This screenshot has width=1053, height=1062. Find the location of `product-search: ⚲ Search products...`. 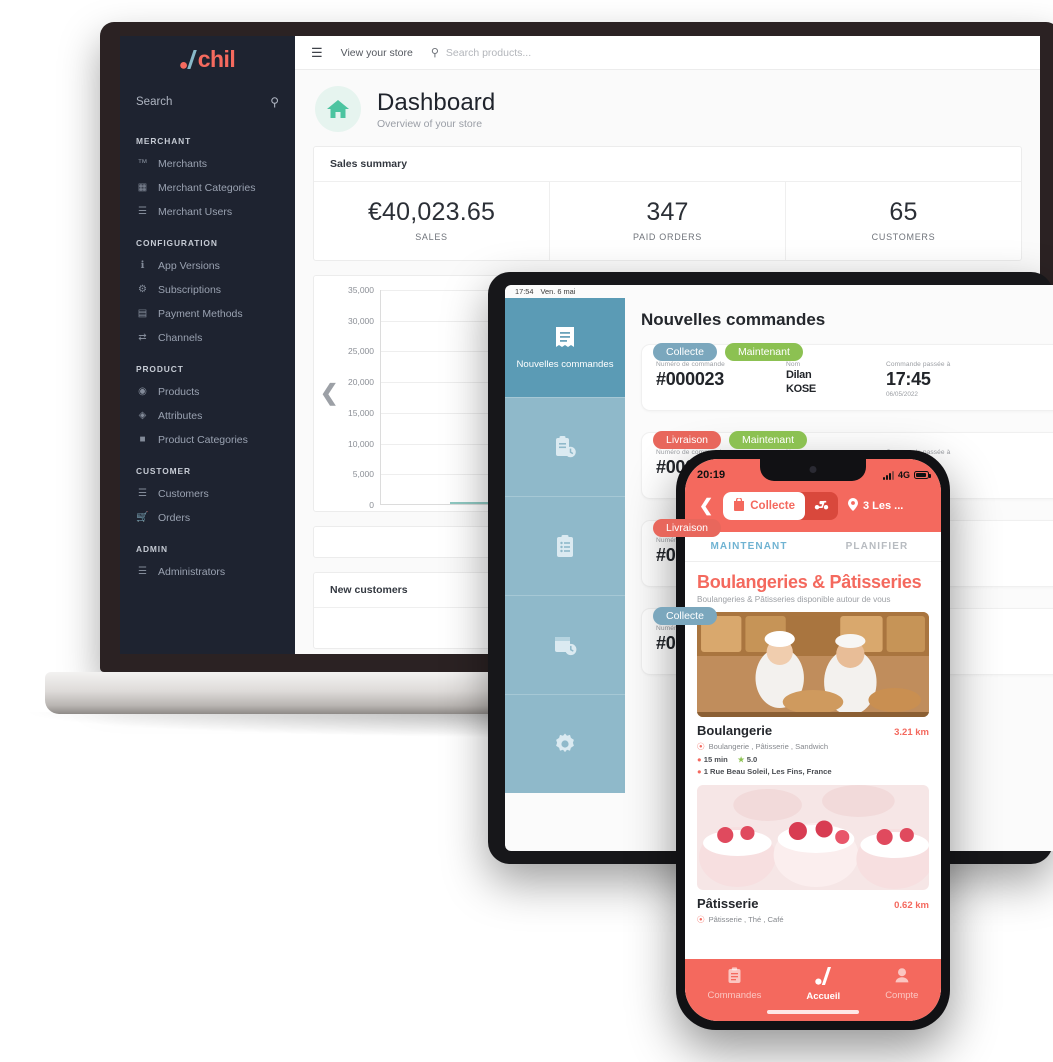

product-search: ⚲ Search products... is located at coordinates (481, 53).